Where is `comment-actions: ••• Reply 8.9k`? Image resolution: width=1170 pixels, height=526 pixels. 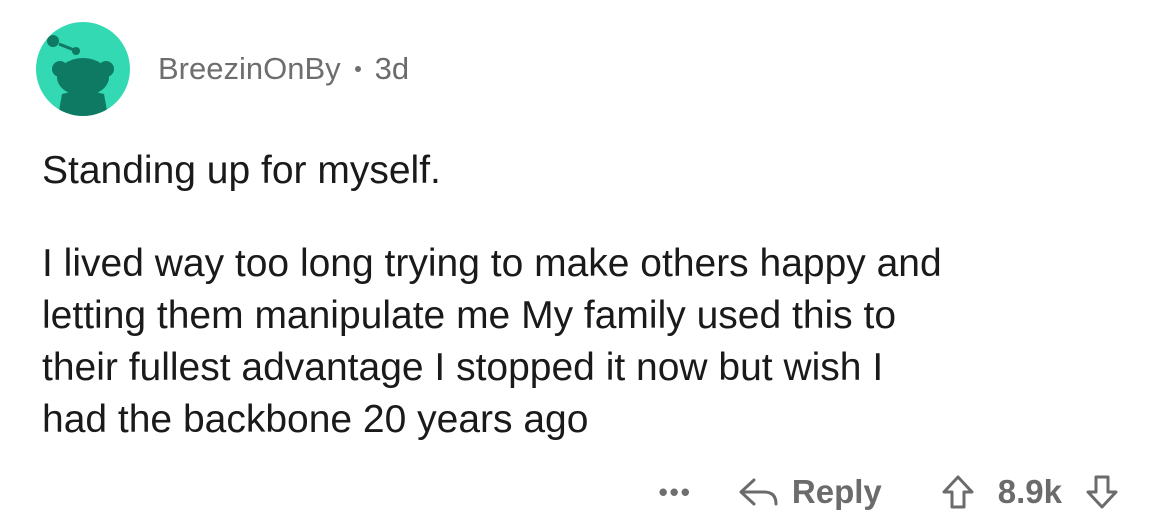 comment-actions: ••• Reply 8.9k is located at coordinates (889, 492).